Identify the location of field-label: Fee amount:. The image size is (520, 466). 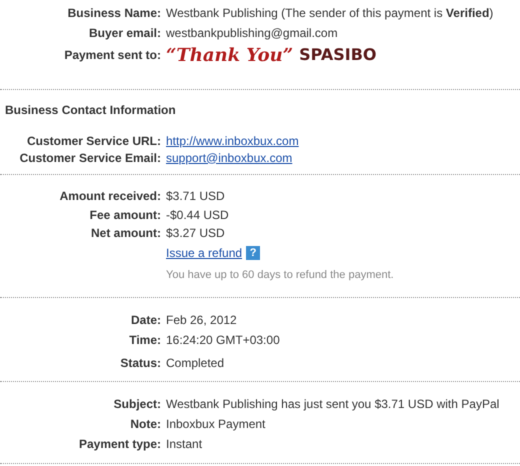
(124, 215).